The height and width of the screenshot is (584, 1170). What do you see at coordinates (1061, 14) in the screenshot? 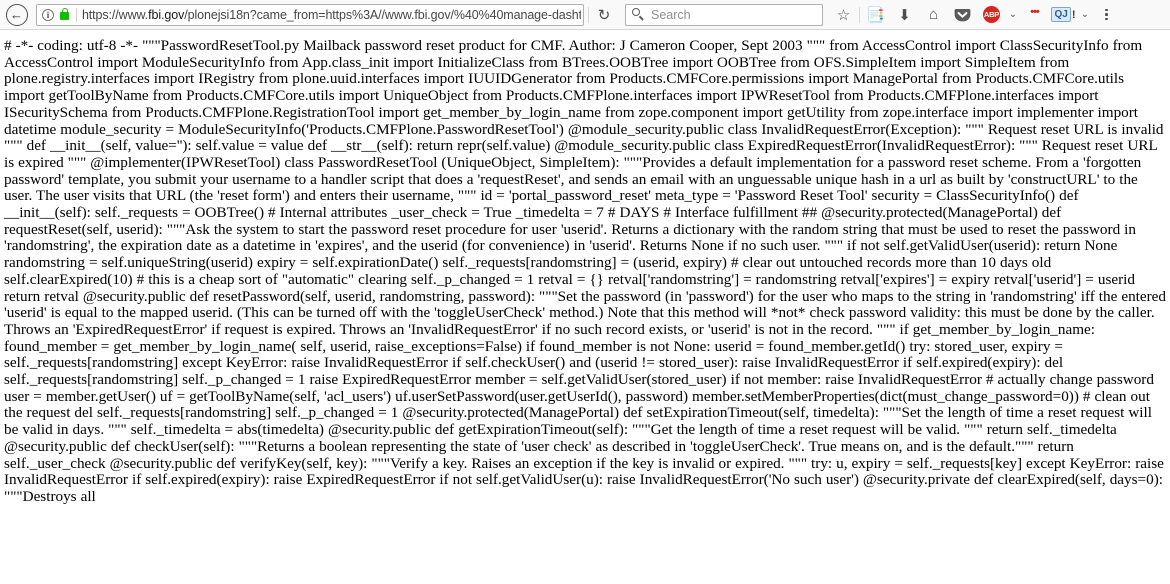
I see `qj-badge: QJ` at bounding box center [1061, 14].